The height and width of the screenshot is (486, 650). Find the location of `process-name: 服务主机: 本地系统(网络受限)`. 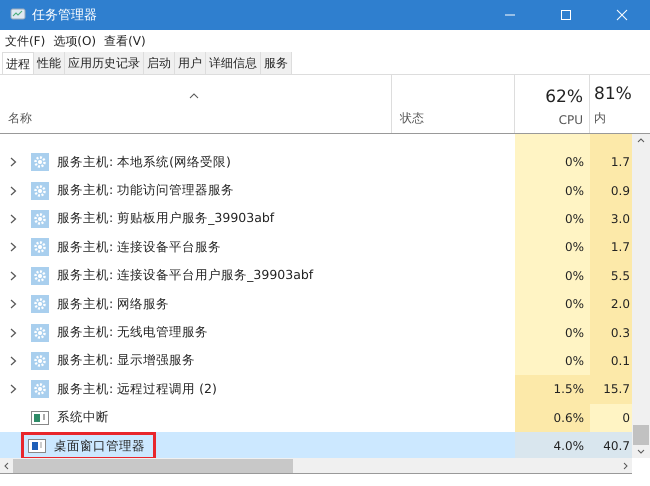

process-name: 服务主机: 本地系统(网络受限) is located at coordinates (144, 162).